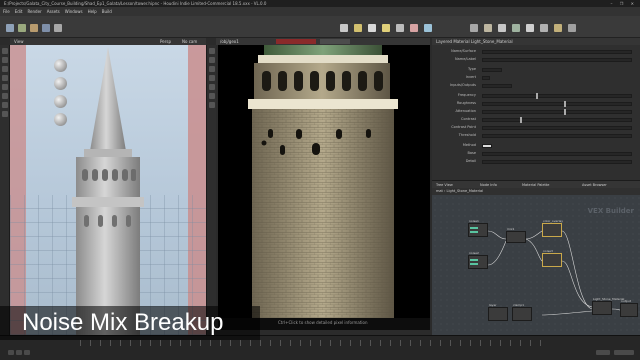  What do you see at coordinates (474, 28) in the screenshot?
I see `gi-light-icon` at bounding box center [474, 28].